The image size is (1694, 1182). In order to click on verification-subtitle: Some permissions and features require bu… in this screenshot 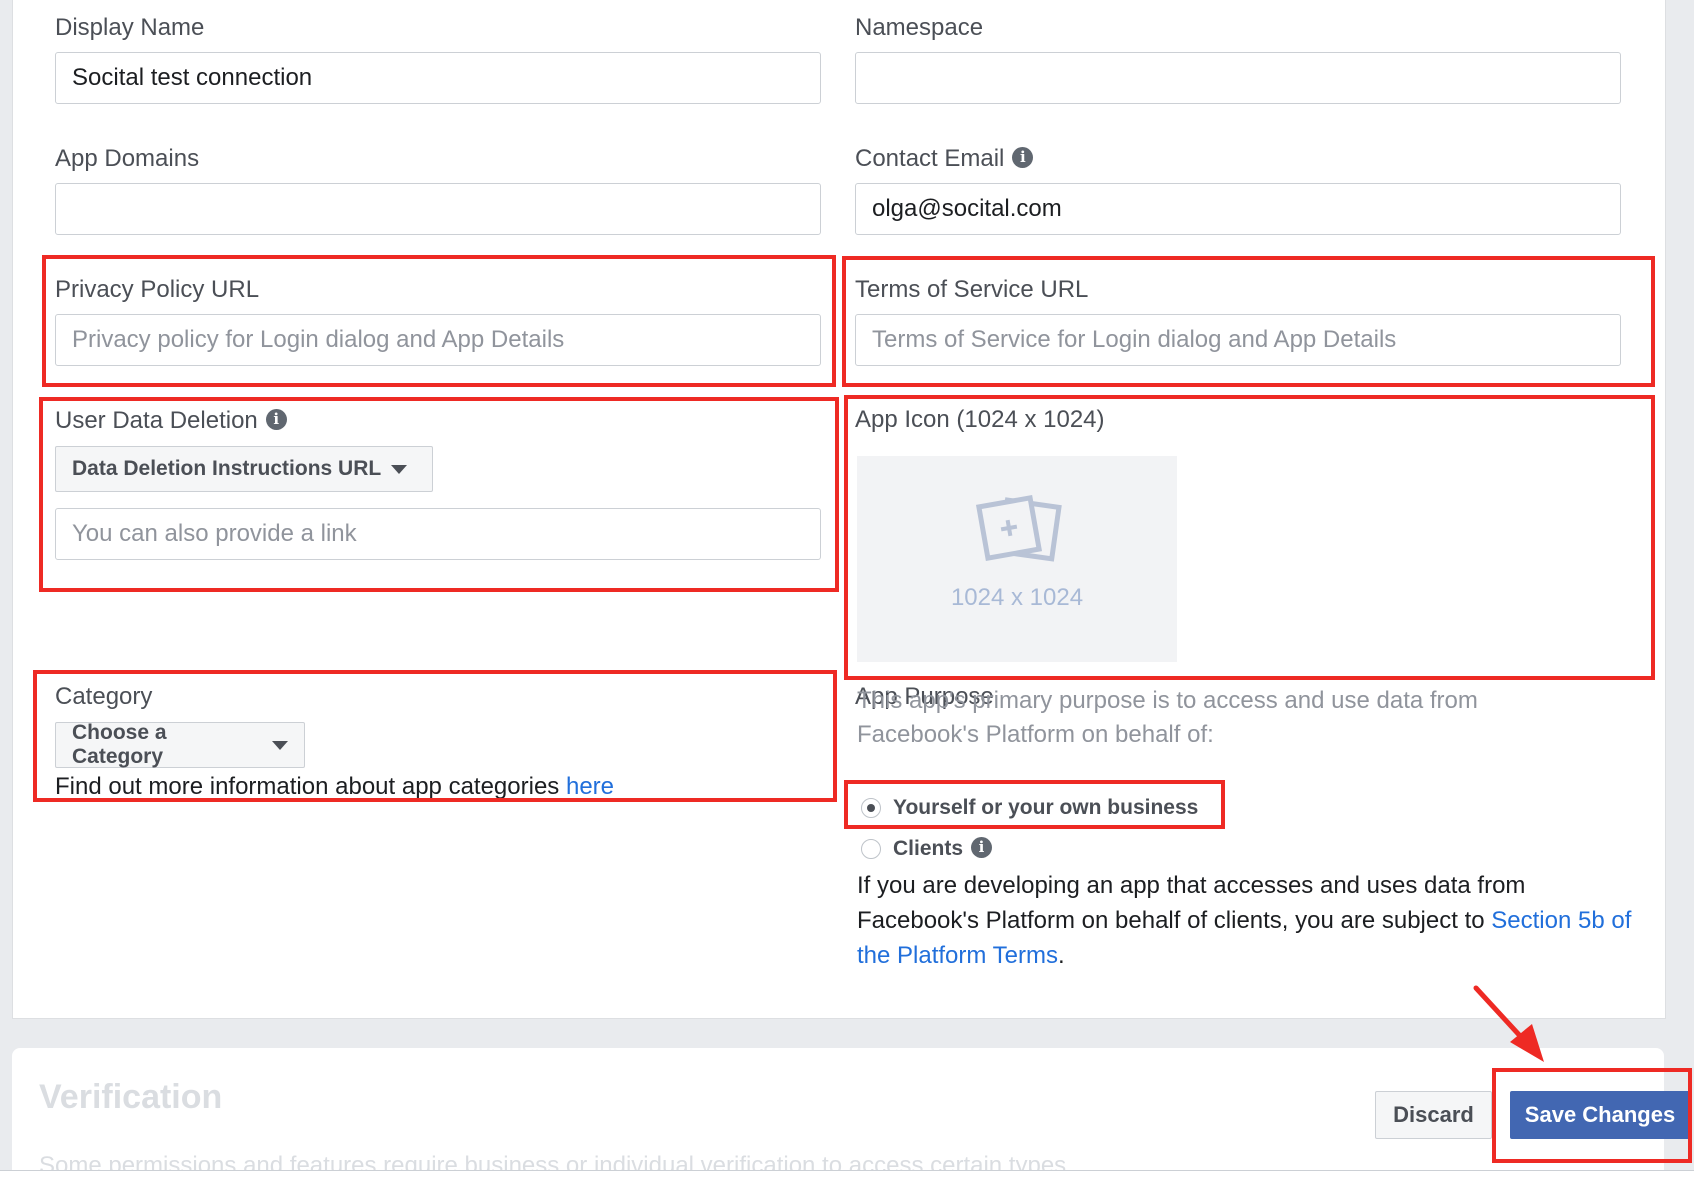, I will do `click(553, 1161)`.